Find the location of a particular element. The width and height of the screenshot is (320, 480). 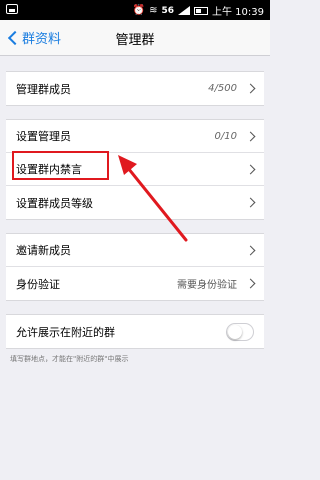

row-value: 4/500 is located at coordinates (222, 88).